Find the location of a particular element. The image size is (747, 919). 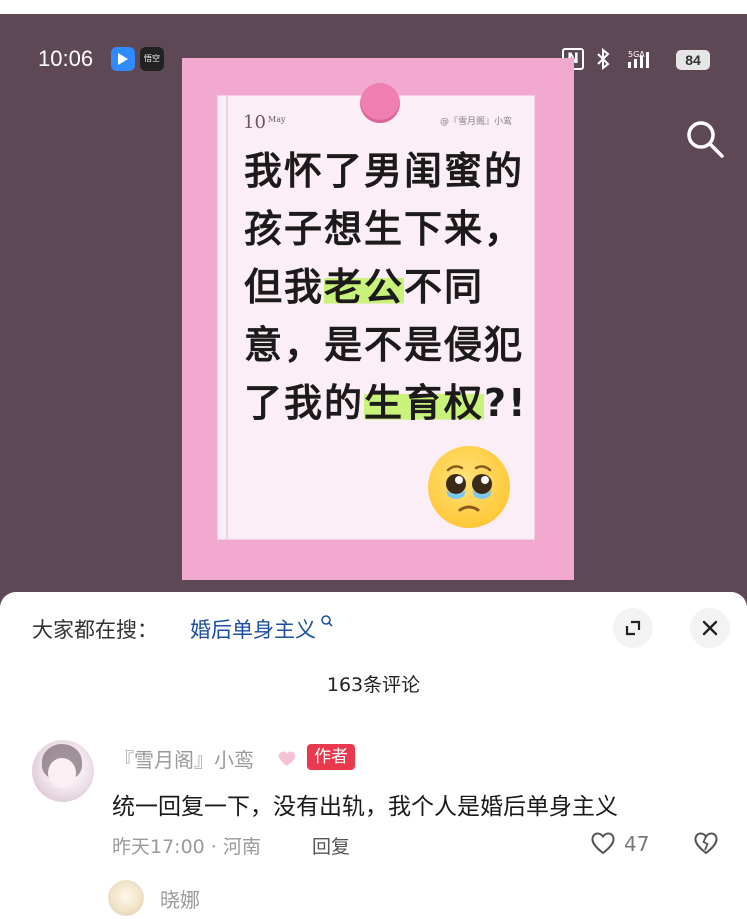

headline-line: 意，是不是侵犯 is located at coordinates (383, 345).